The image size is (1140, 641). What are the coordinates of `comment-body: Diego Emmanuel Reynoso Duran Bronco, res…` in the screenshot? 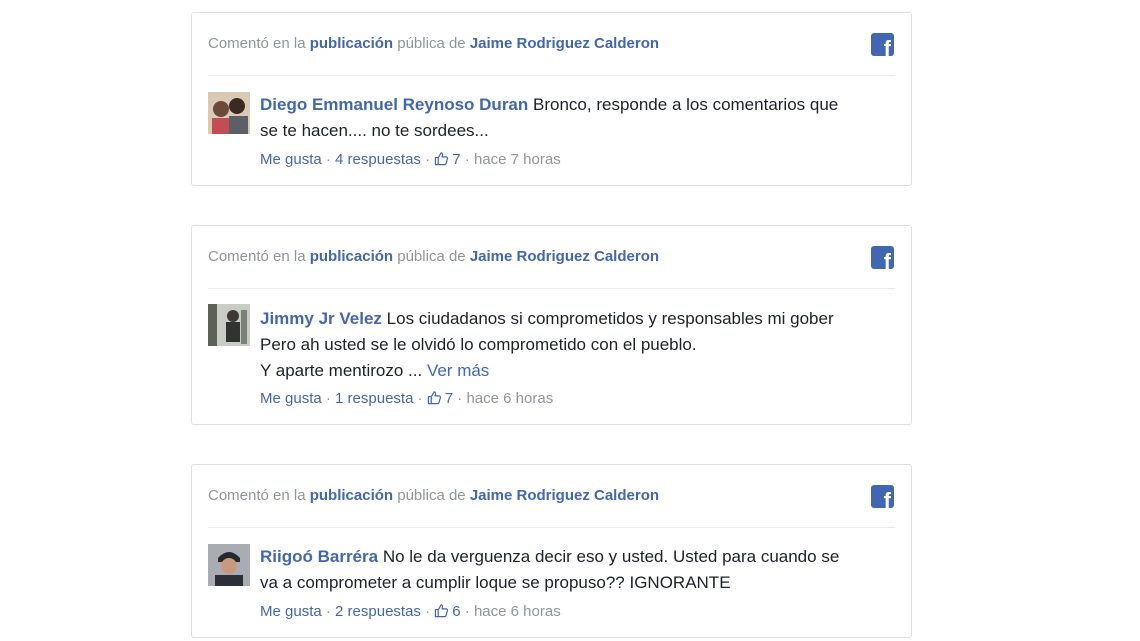 It's located at (570, 118).